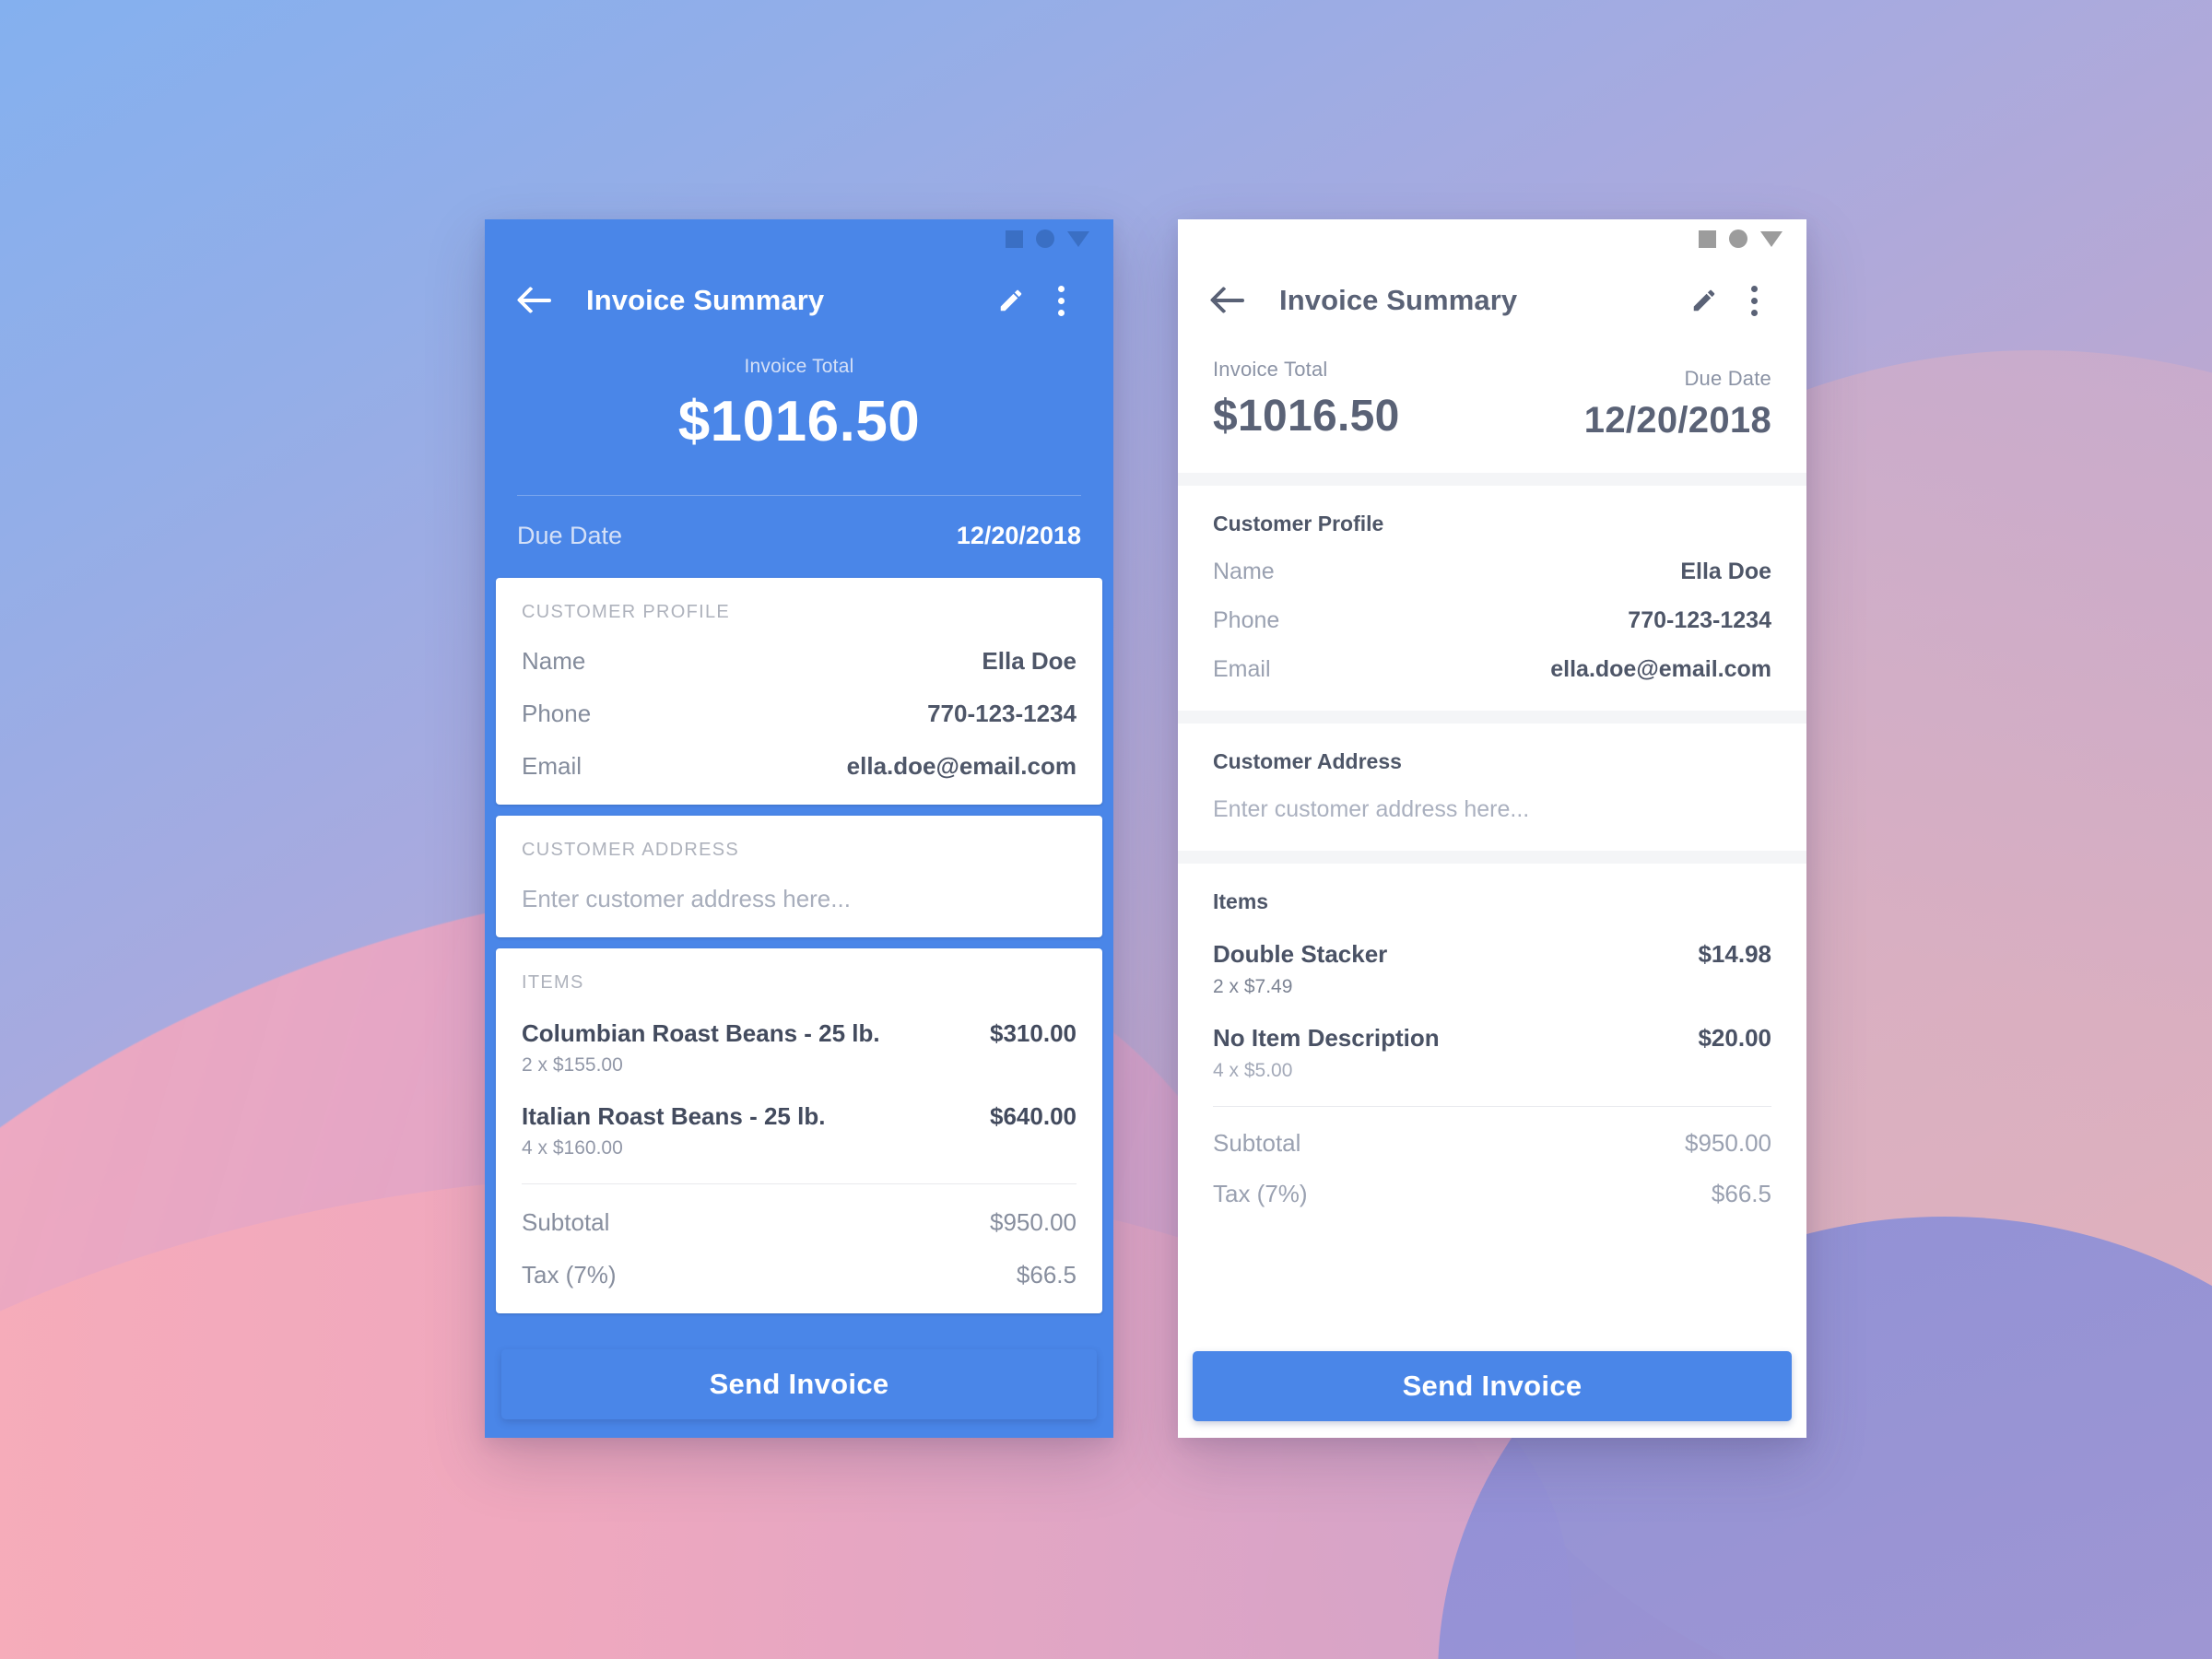 The height and width of the screenshot is (1659, 2212). What do you see at coordinates (701, 1033) in the screenshot?
I see `item-name: Columbian Roast Beans - 25 lb.` at bounding box center [701, 1033].